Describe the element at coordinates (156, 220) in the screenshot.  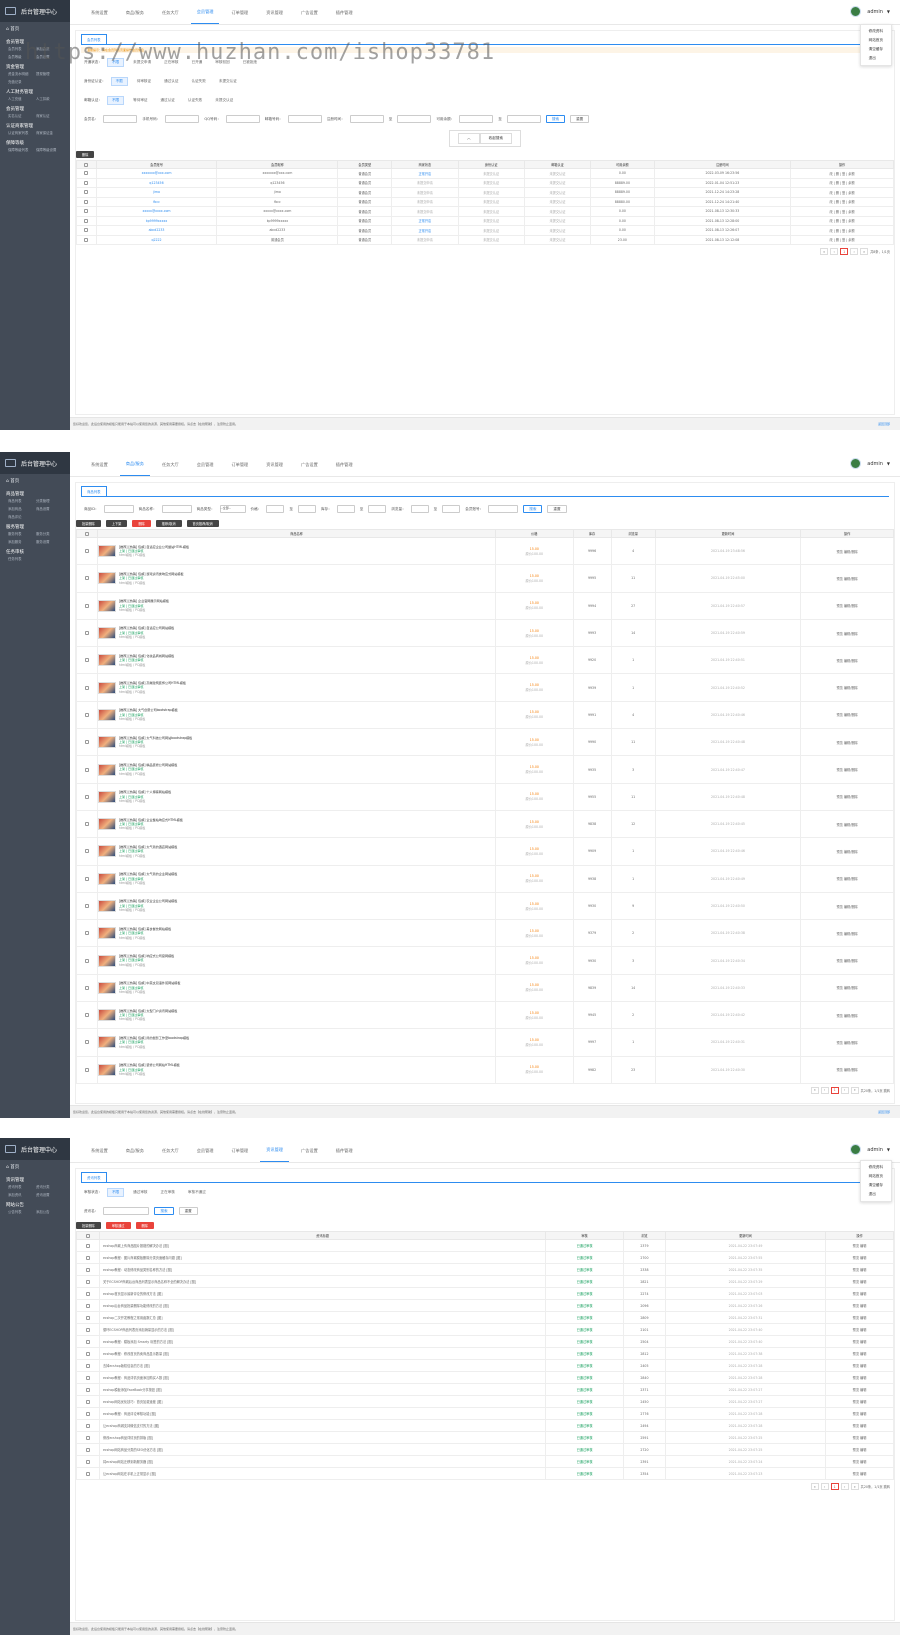
I see `member-account-link: kp9999xxxxx` at that location.